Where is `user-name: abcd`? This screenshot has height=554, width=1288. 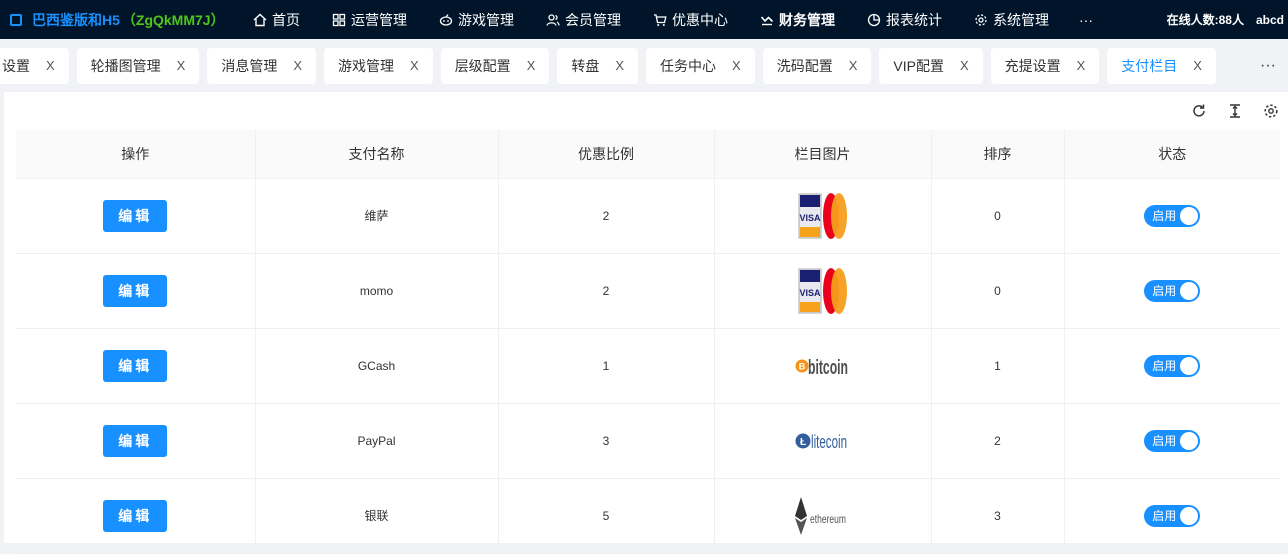
user-name: abcd is located at coordinates (1270, 20).